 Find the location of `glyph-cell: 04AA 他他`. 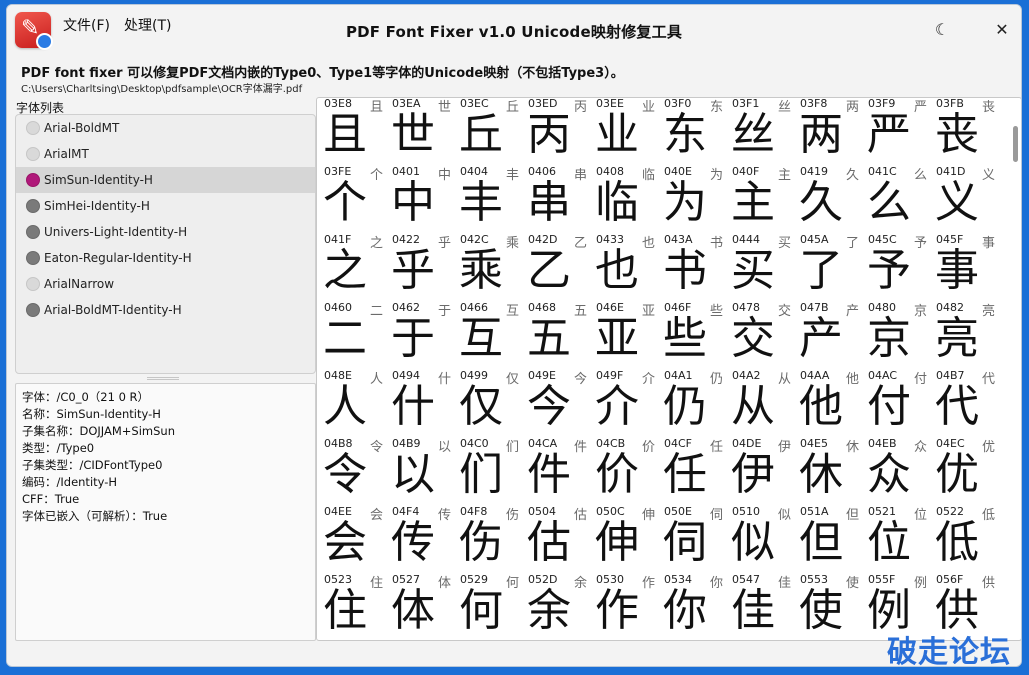

glyph-cell: 04AA 他他 is located at coordinates (831, 400).